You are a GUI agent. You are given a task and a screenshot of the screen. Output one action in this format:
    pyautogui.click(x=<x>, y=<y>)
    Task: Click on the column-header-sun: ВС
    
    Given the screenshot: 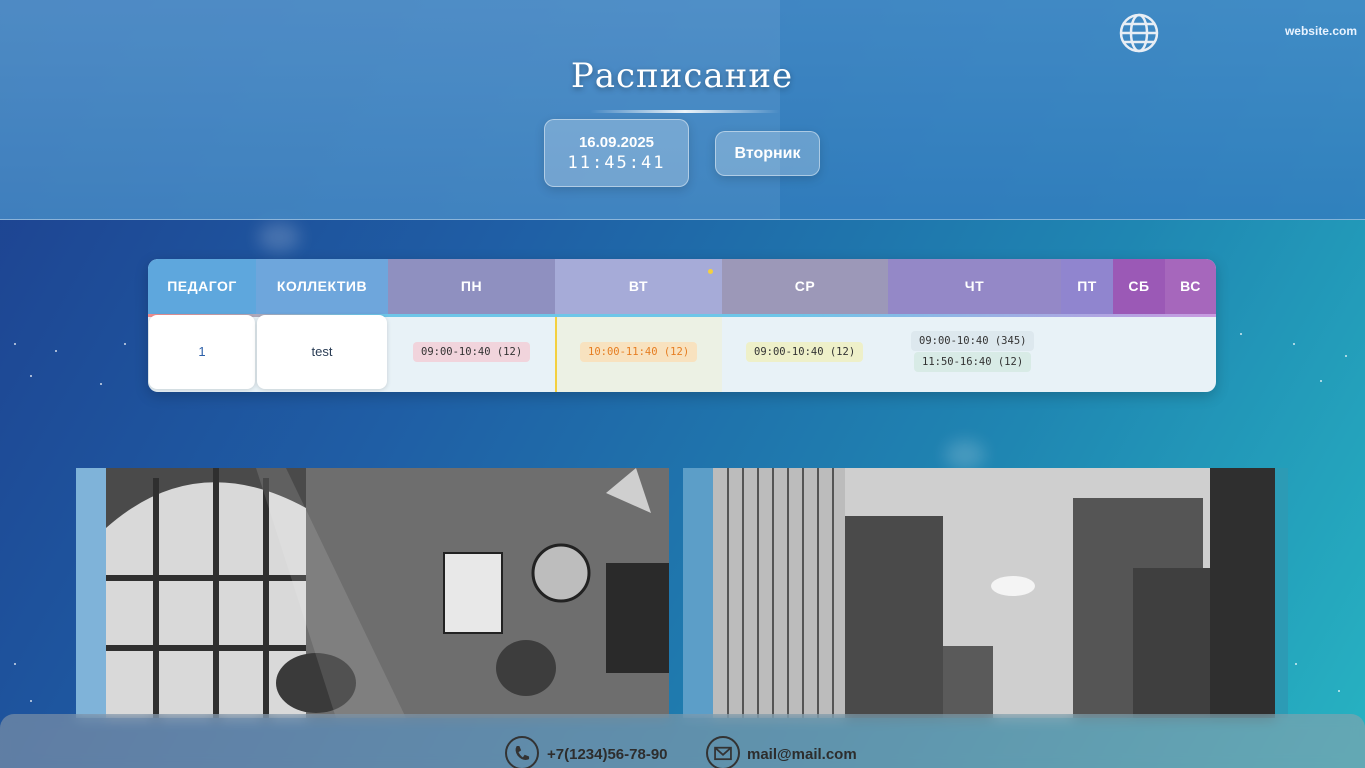 What is the action you would take?
    pyautogui.click(x=1190, y=286)
    